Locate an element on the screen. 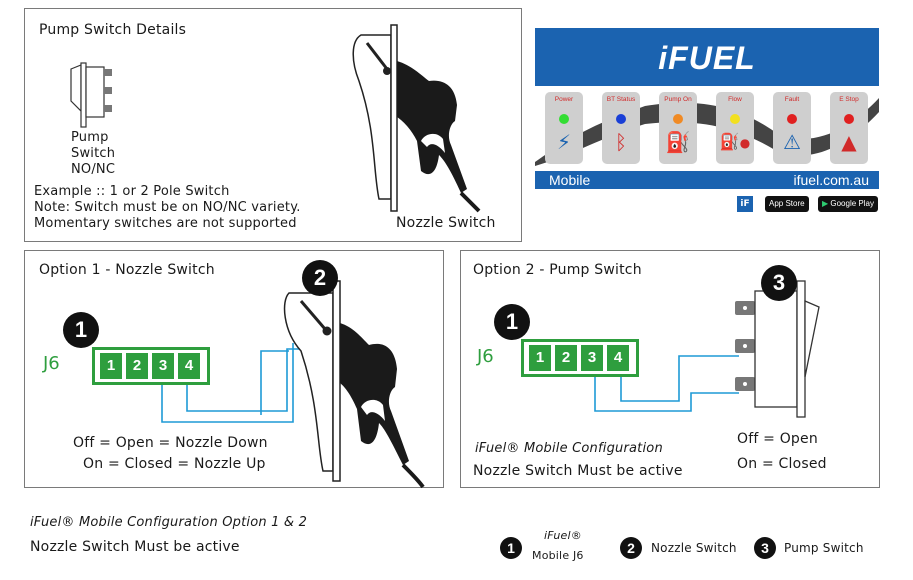 The width and height of the screenshot is (913, 580). option2-on: On = Closed is located at coordinates (782, 464).